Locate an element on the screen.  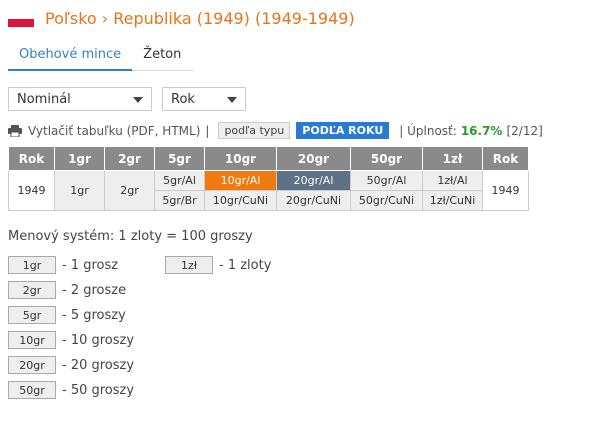
legend-chip: 5gr is located at coordinates (32, 315).